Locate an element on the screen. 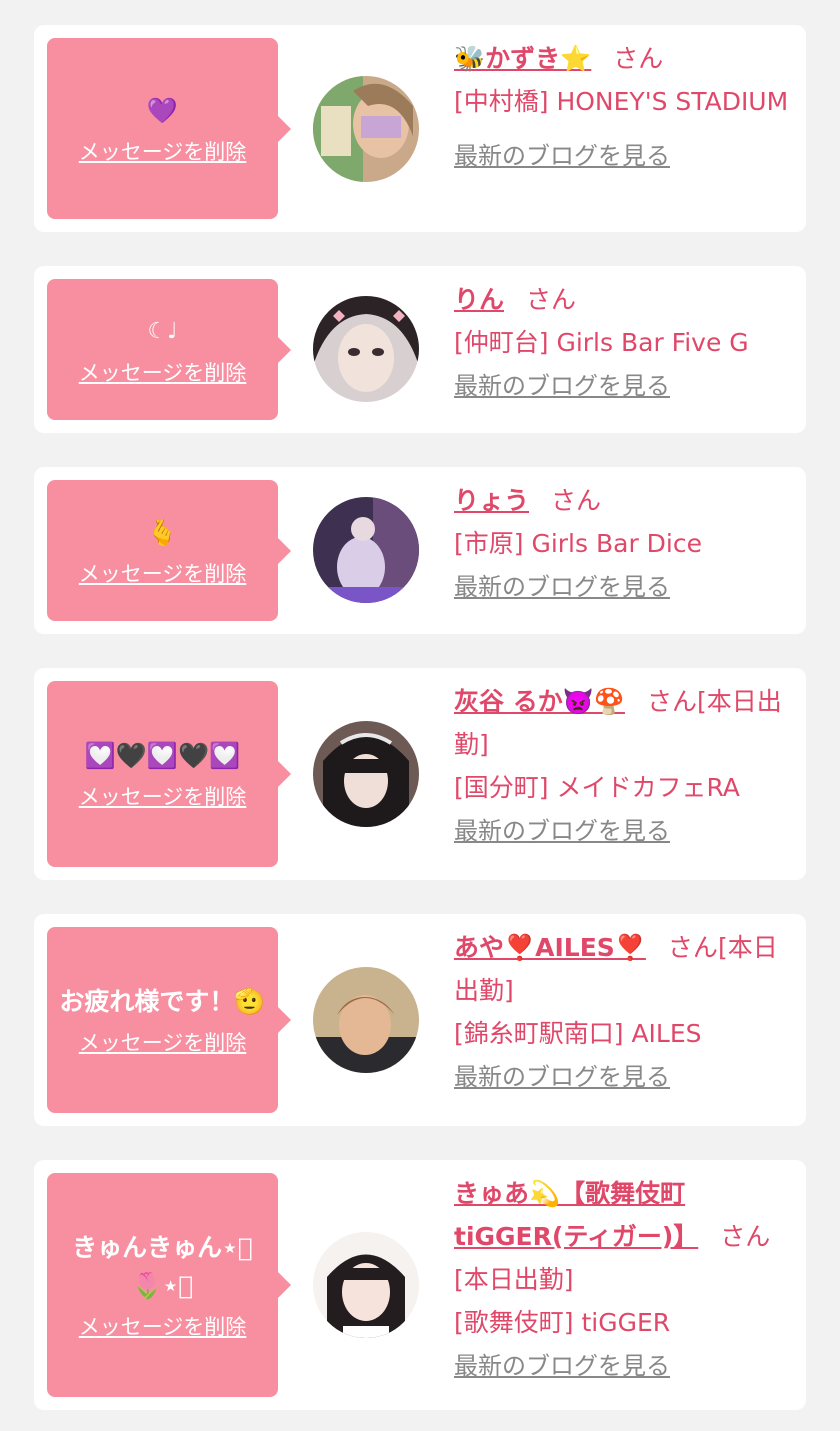  message-bubble: ☾♩ メッセージを削除 is located at coordinates (169, 349).